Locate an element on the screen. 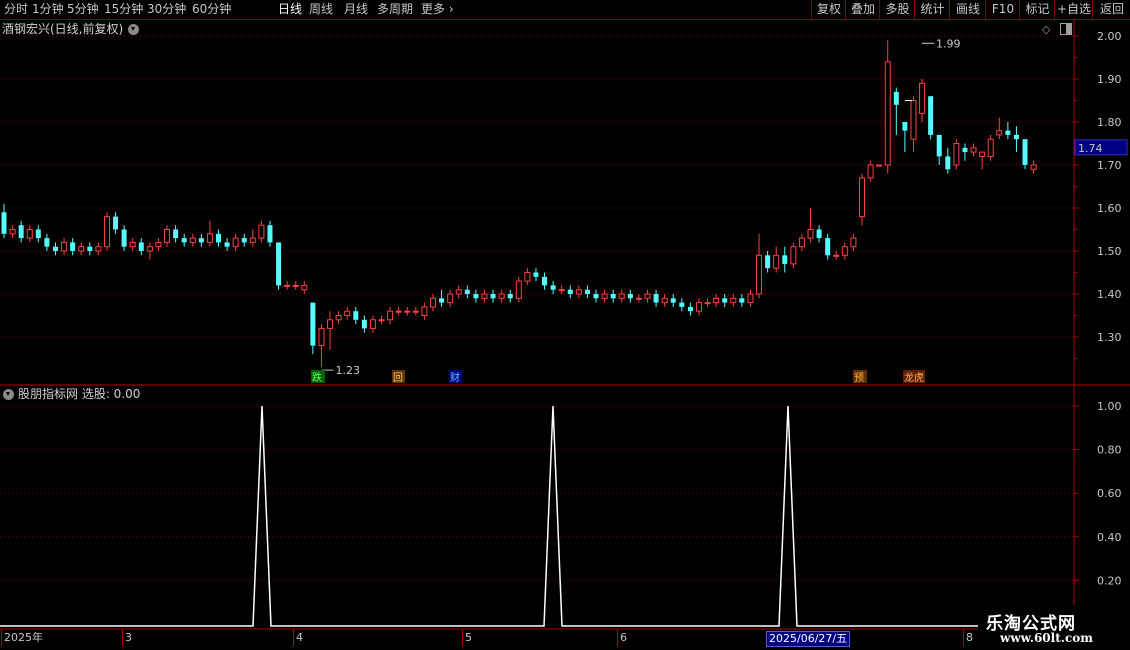 The width and height of the screenshot is (1130, 650). diamond-icon: ◇ is located at coordinates (1046, 29).